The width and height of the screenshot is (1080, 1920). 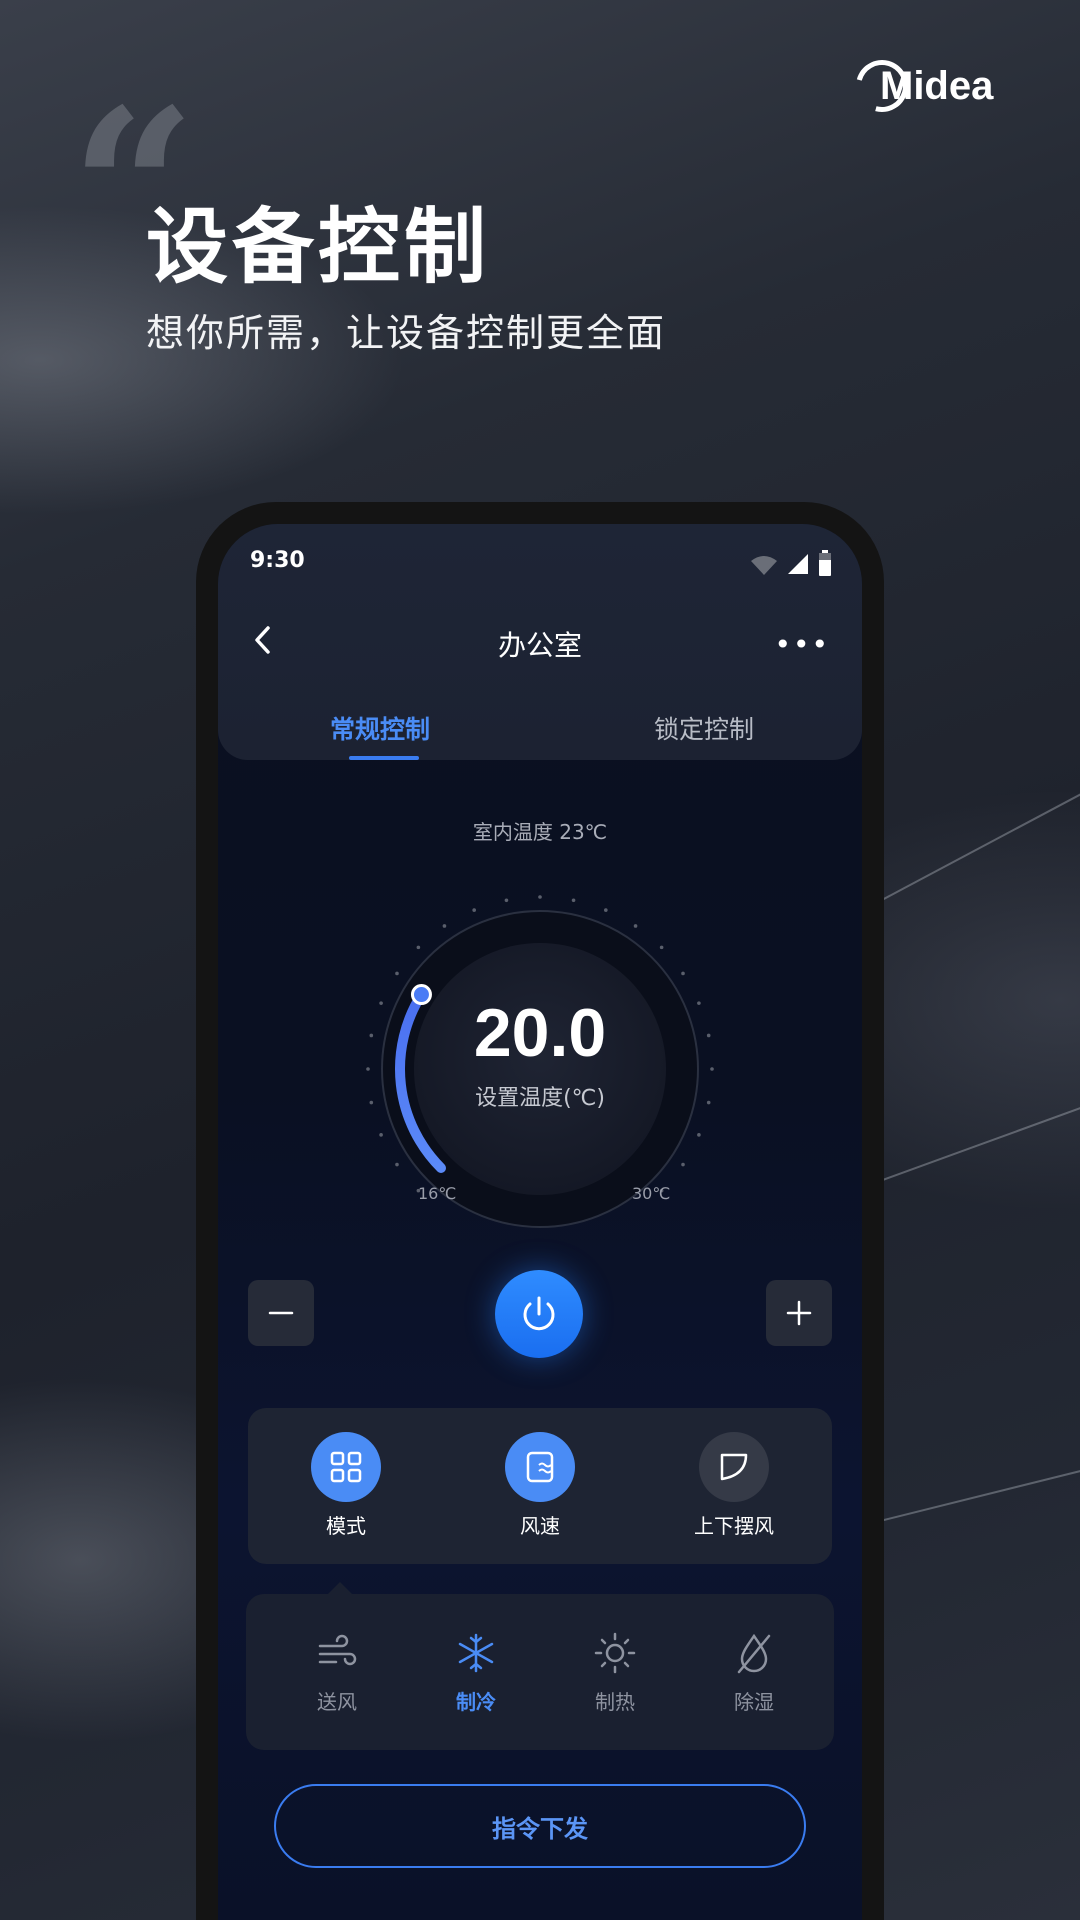 I want to click on dial-max-label: 30℃, so click(x=651, y=1193).